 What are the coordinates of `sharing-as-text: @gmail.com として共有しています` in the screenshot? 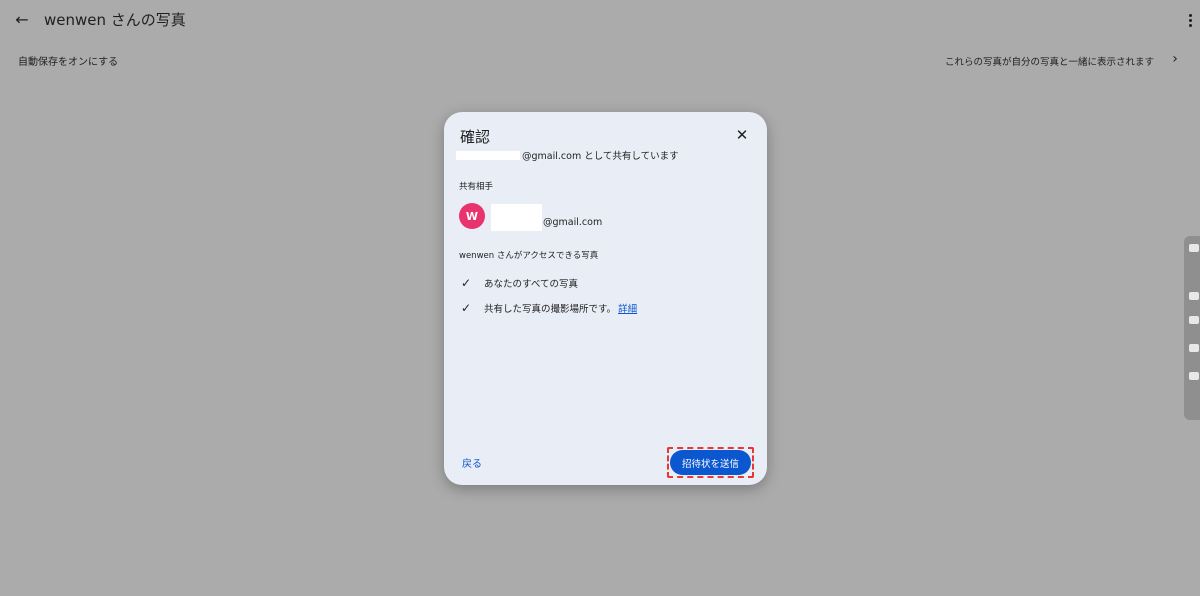 It's located at (600, 156).